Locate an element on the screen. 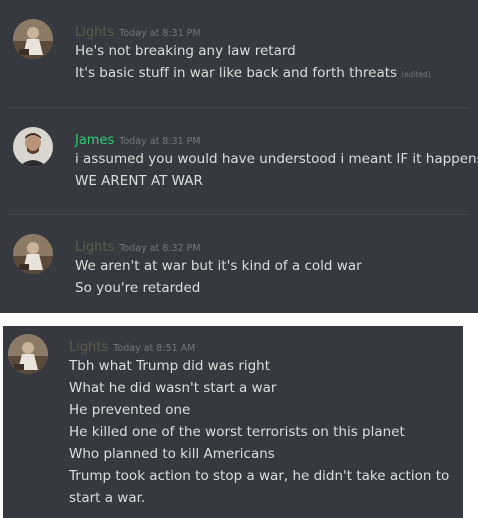 Image resolution: width=478 pixels, height=518 pixels. message-header: James Today at 8:31 PM is located at coordinates (138, 138).